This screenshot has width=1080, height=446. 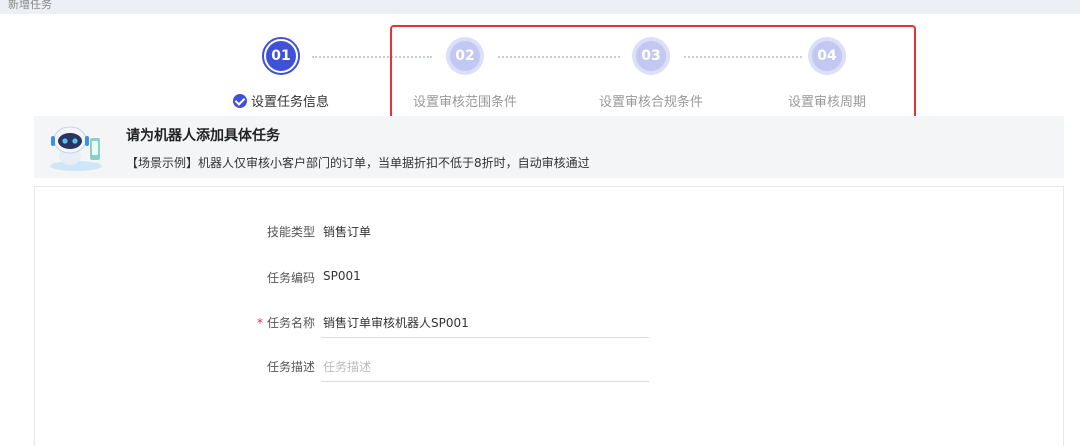 I want to click on skill-type-label: 技能类型, so click(x=290, y=232).